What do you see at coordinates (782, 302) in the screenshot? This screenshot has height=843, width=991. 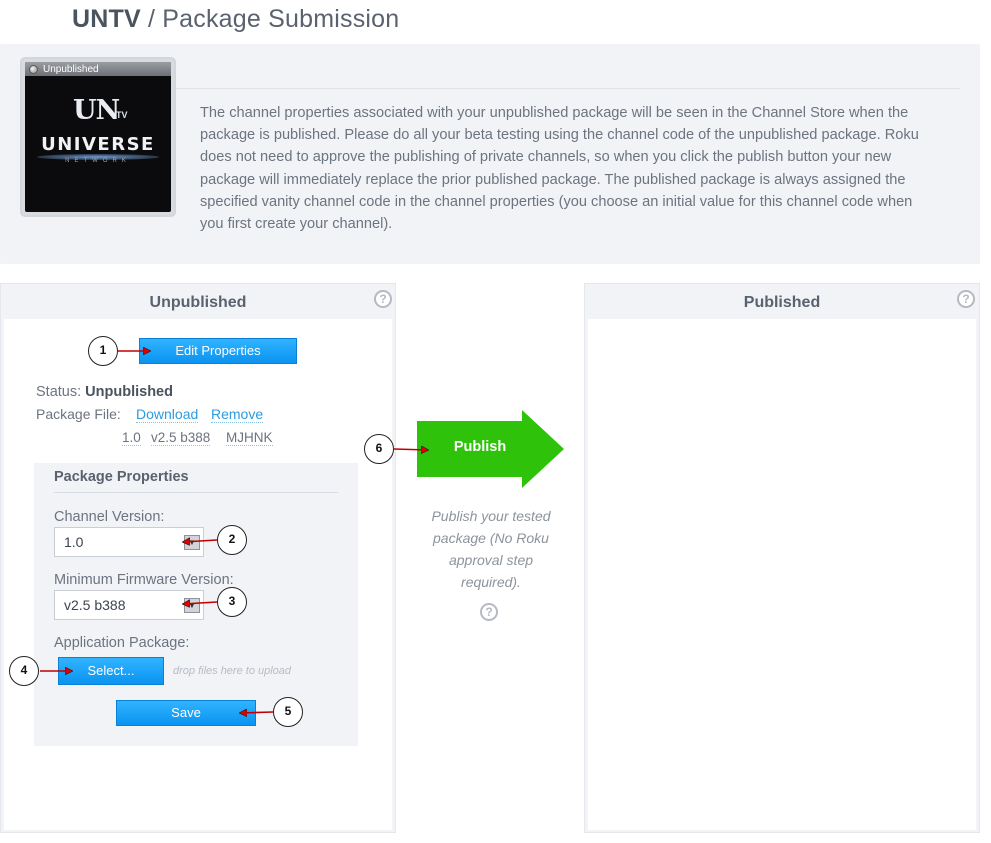 I see `published-heading: Published` at bounding box center [782, 302].